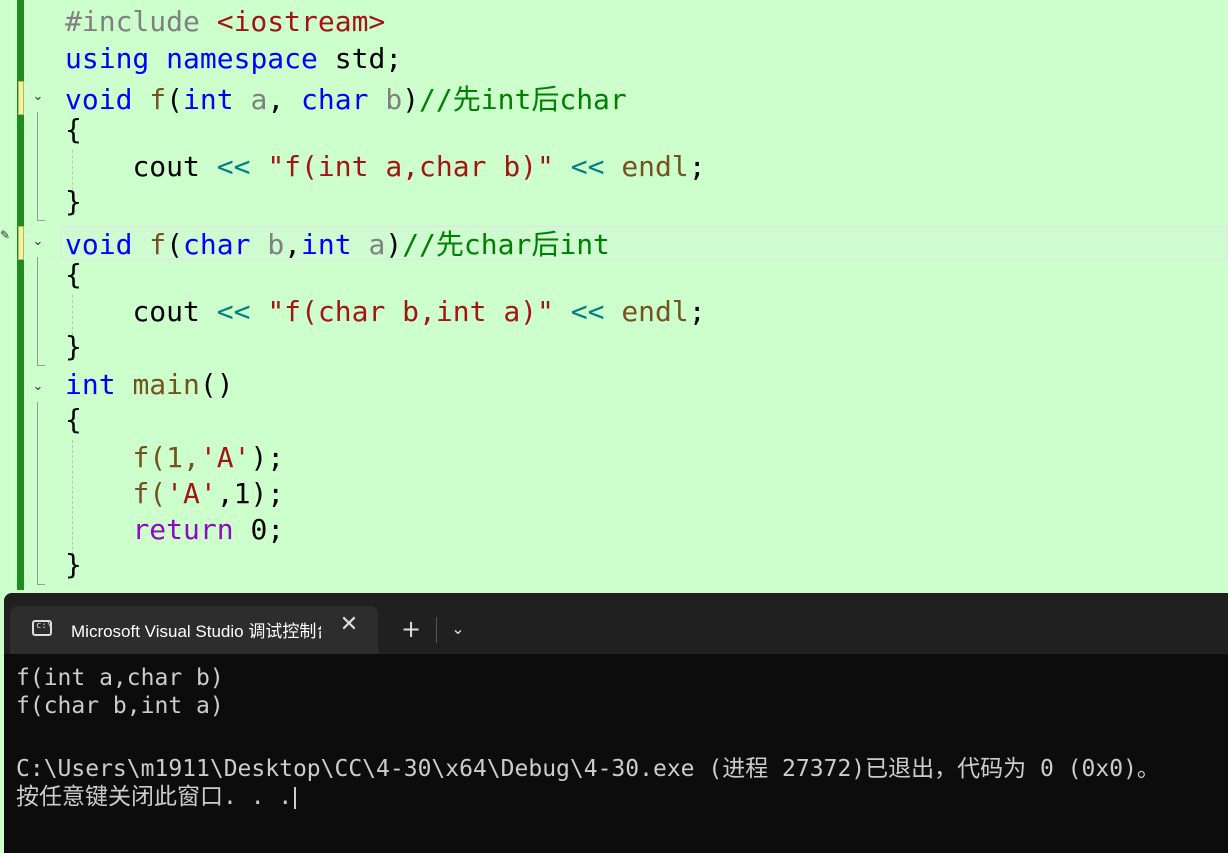 The height and width of the screenshot is (853, 1228). Describe the element at coordinates (349, 625) in the screenshot. I see `close-icon: ✕` at that location.